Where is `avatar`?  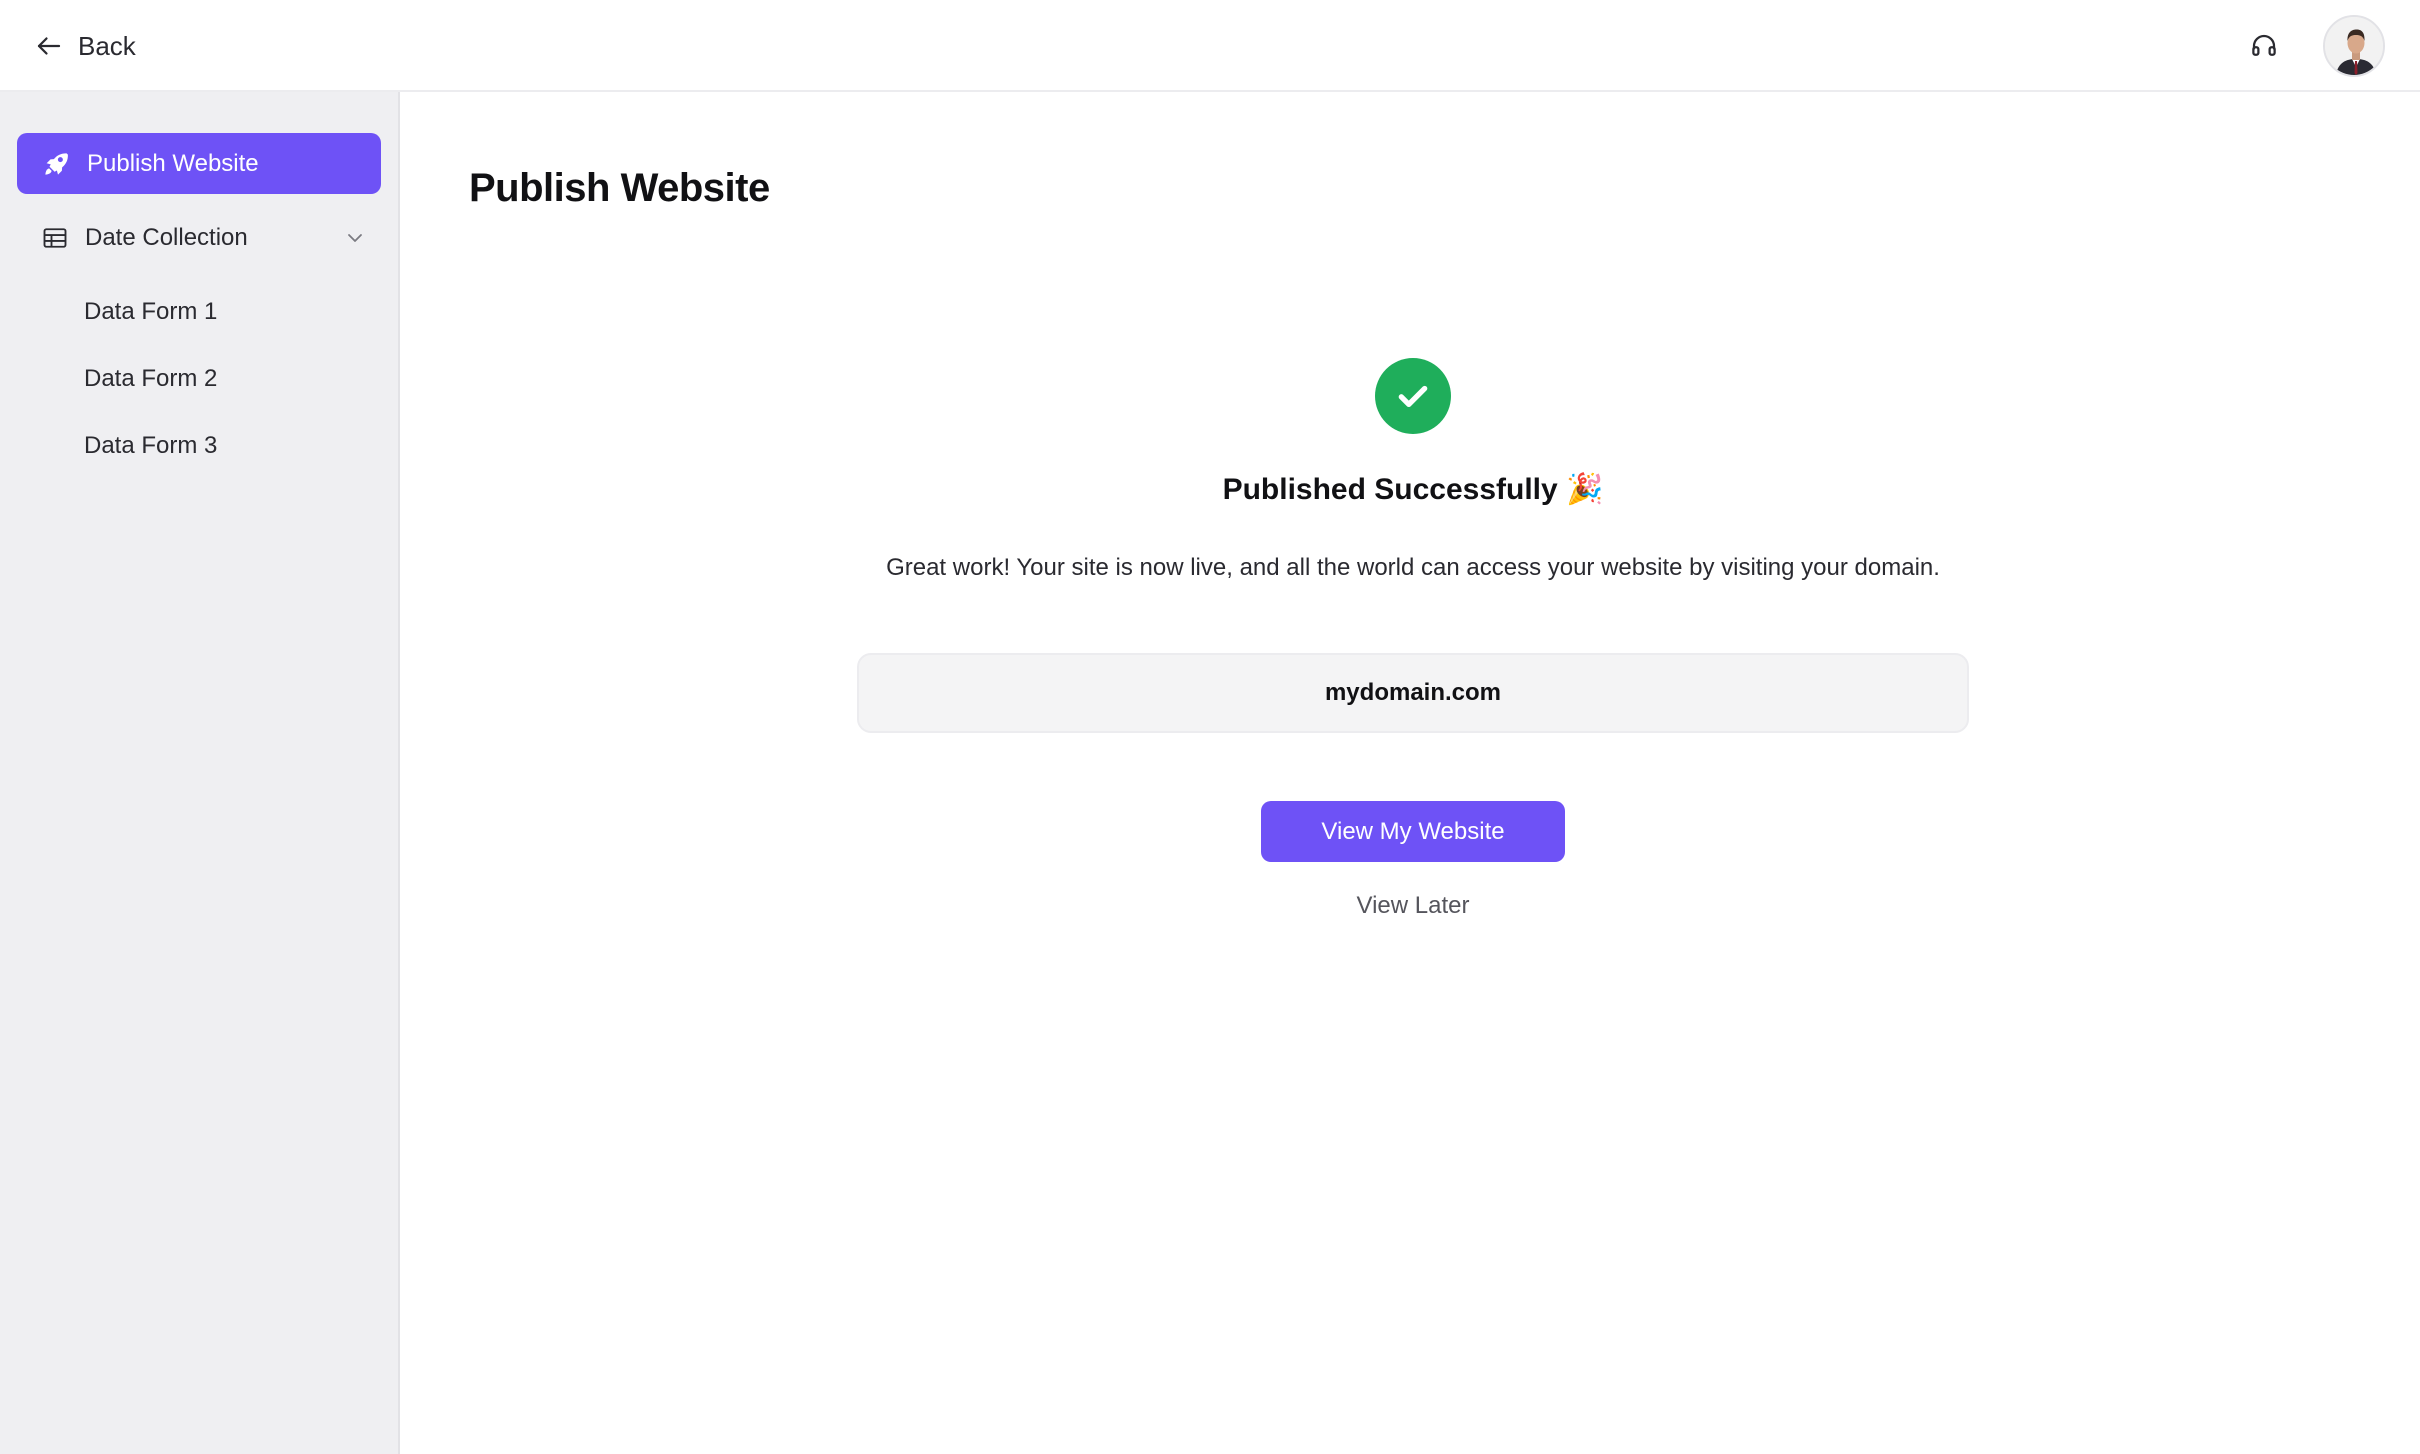
avatar is located at coordinates (2354, 46).